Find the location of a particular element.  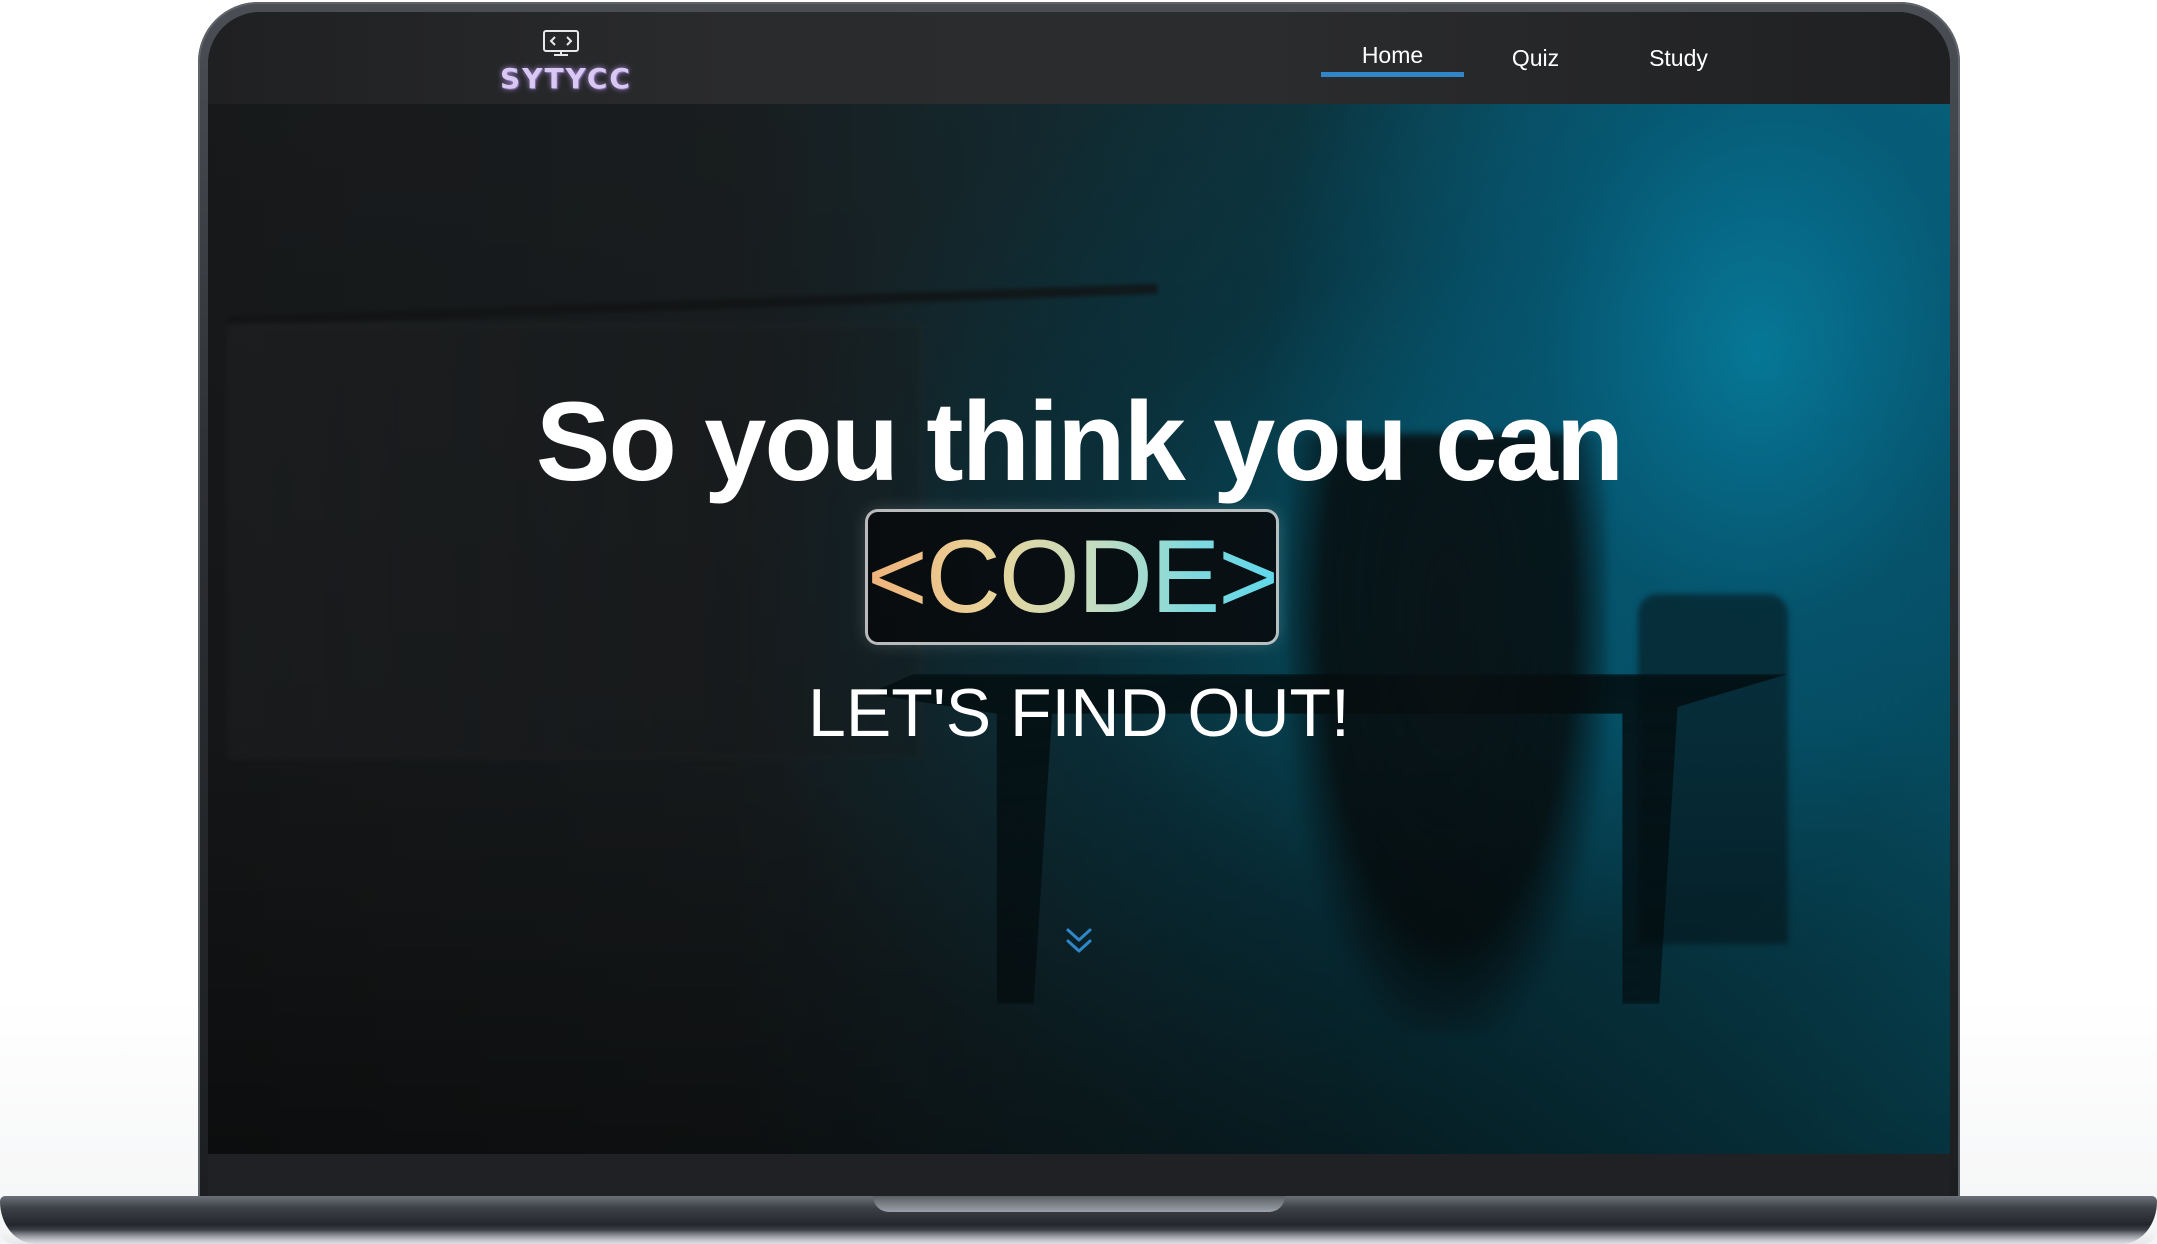

hero-headline: So you think you can is located at coordinates (1079, 441).